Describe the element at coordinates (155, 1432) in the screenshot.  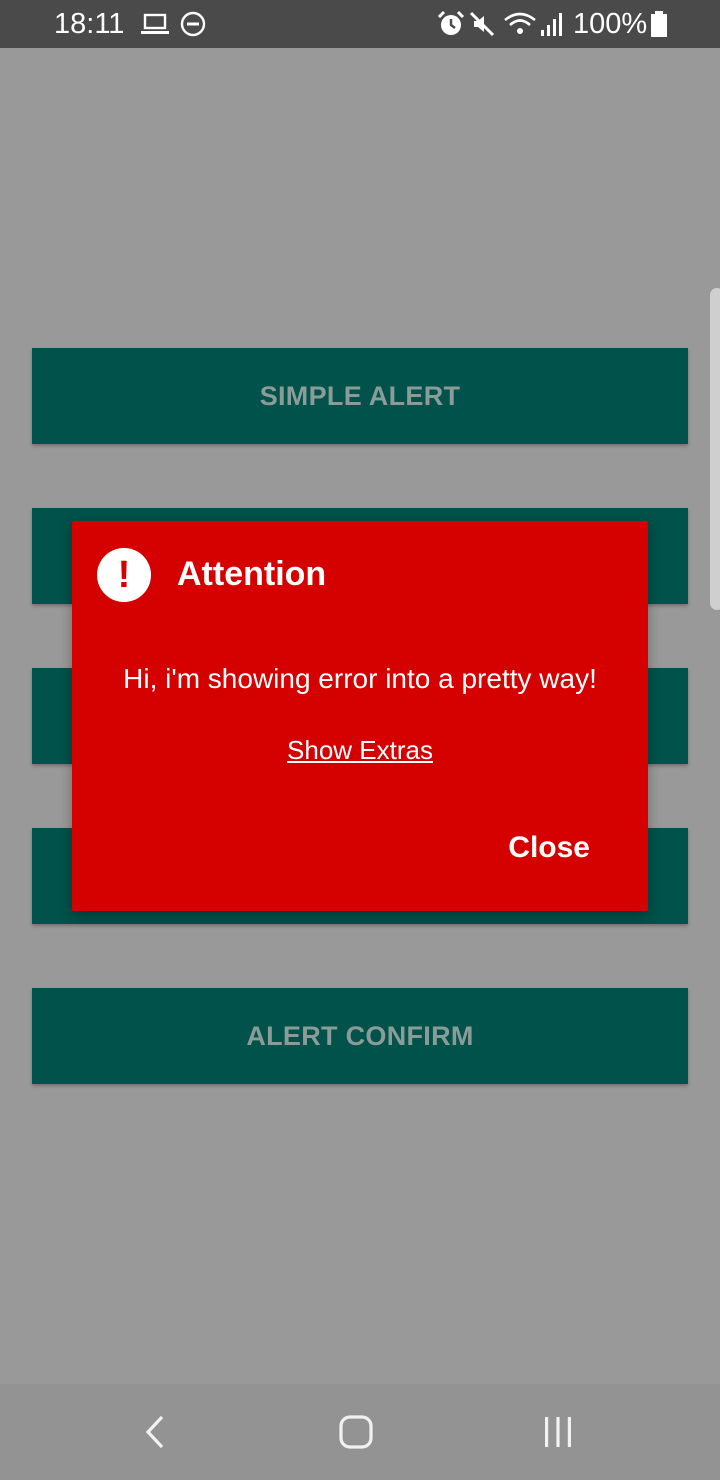
I see `back-icon` at that location.